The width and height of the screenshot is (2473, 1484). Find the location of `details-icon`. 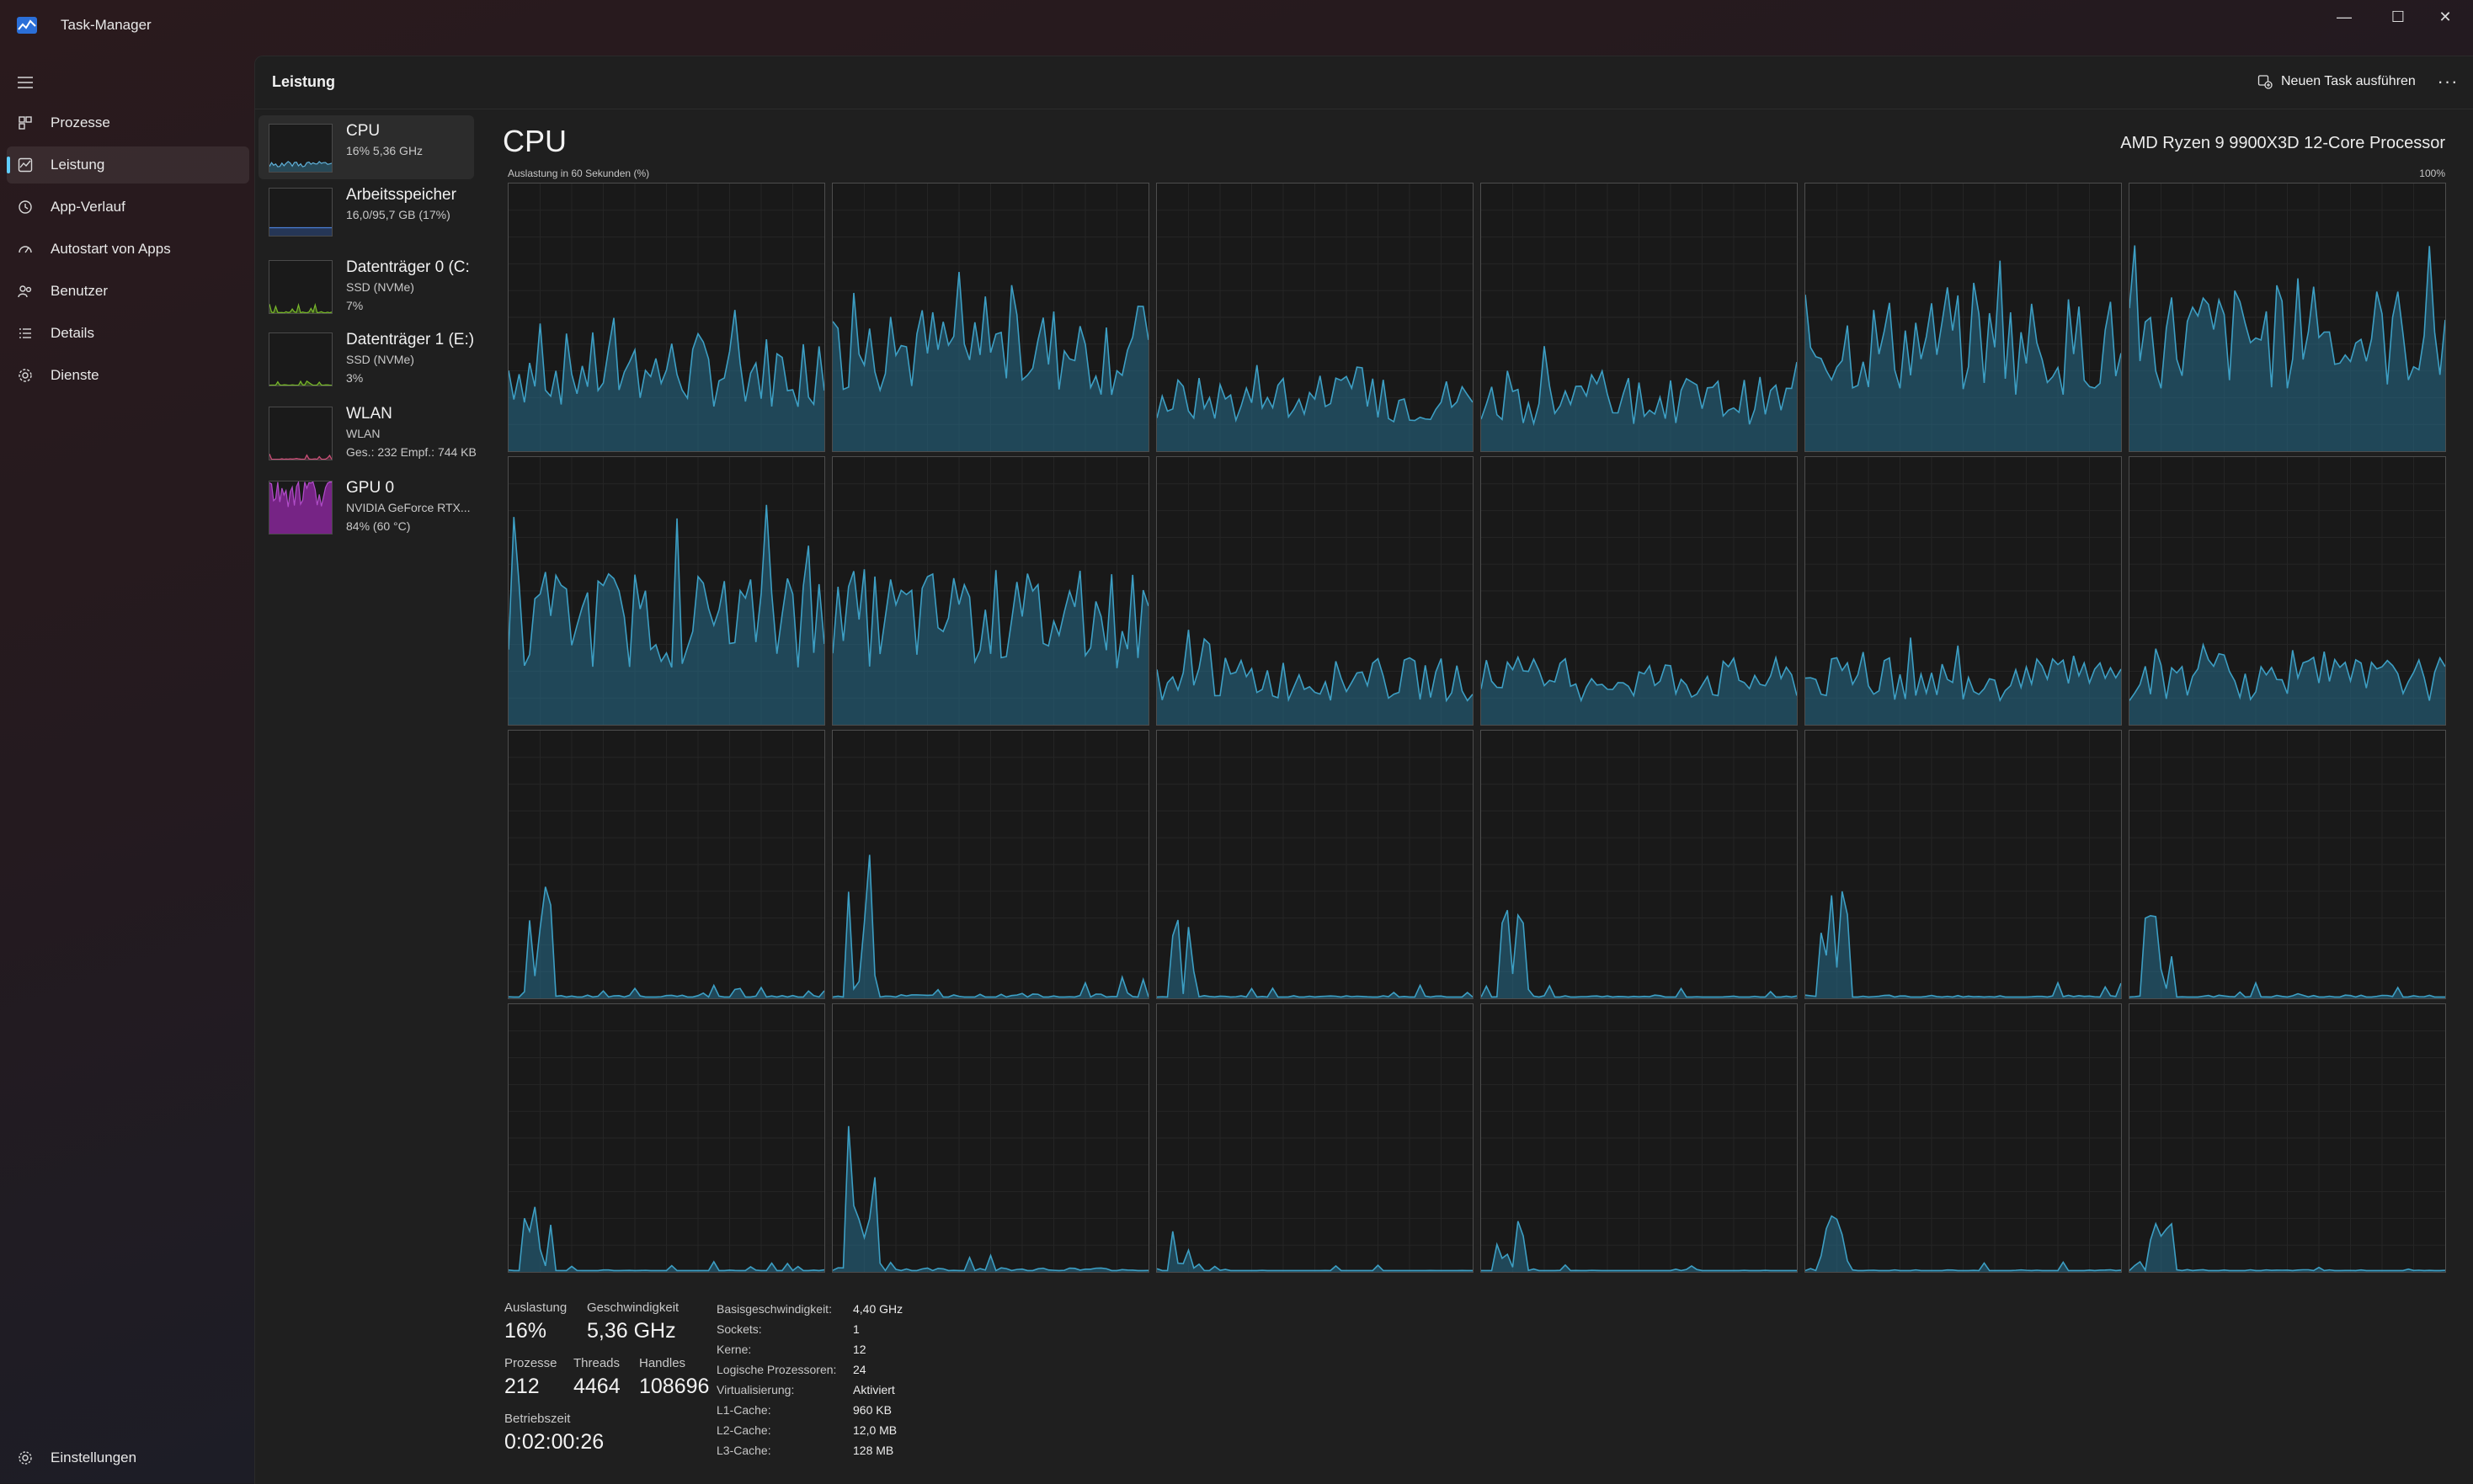

details-icon is located at coordinates (25, 333).